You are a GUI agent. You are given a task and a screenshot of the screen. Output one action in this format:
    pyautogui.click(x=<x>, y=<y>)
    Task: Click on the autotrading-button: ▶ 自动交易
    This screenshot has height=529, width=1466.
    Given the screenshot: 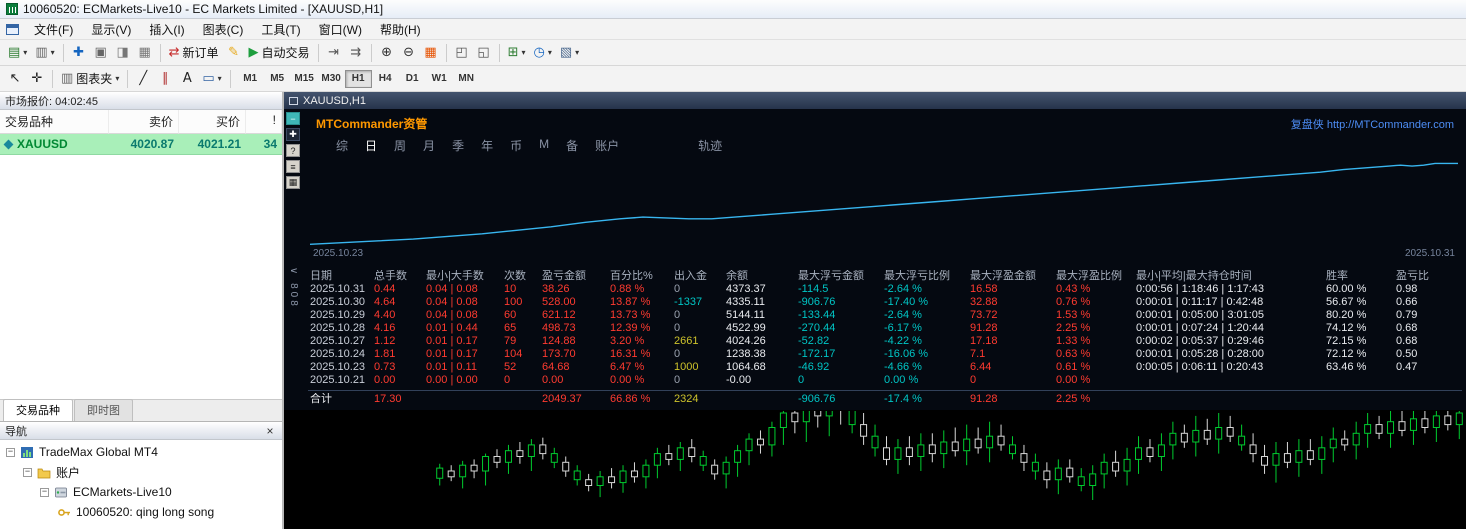 What is the action you would take?
    pyautogui.click(x=279, y=53)
    